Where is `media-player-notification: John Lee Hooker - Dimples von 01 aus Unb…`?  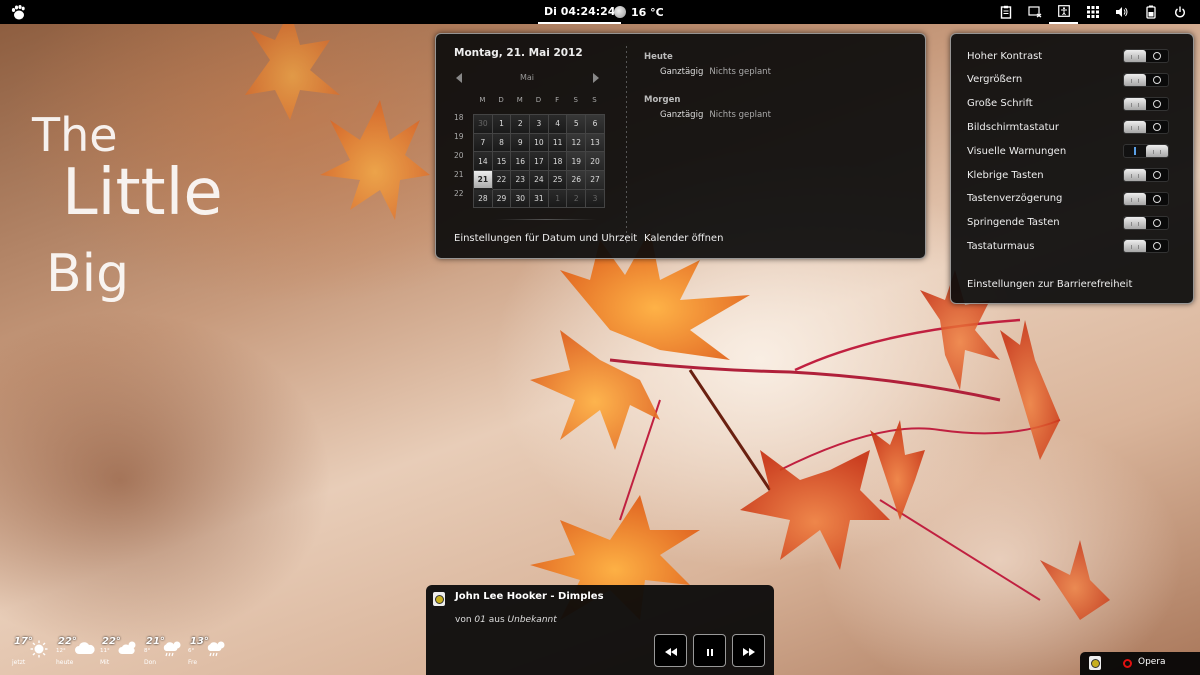
media-player-notification: John Lee Hooker - Dimples von 01 aus Unb… is located at coordinates (600, 630).